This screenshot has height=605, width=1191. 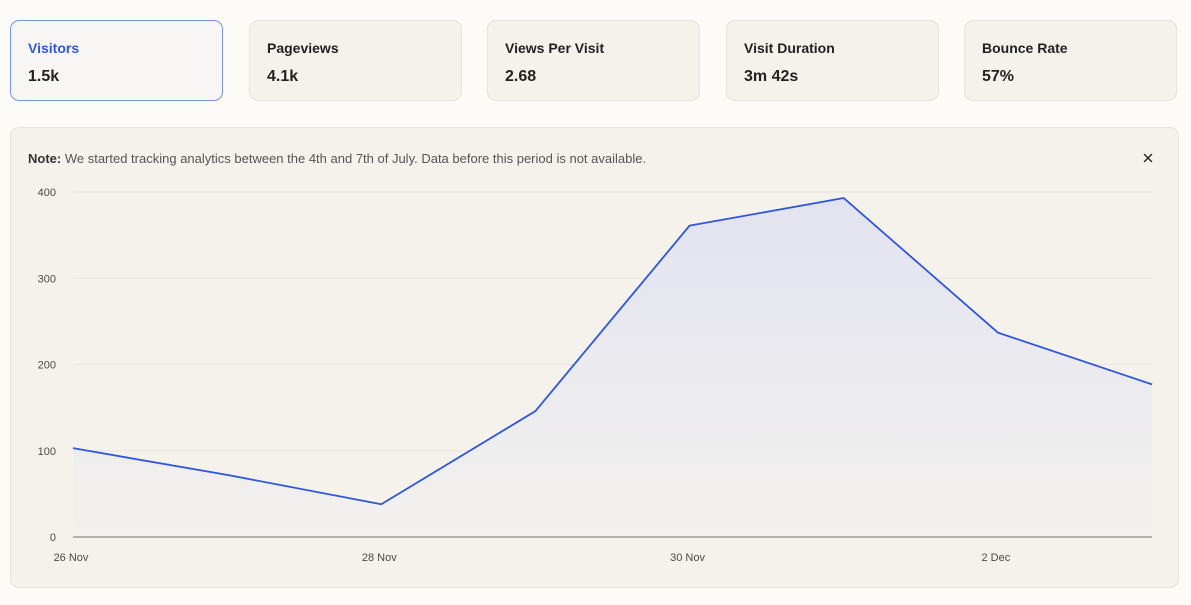 What do you see at coordinates (71, 558) in the screenshot?
I see `x-tick-label: 26 Nov` at bounding box center [71, 558].